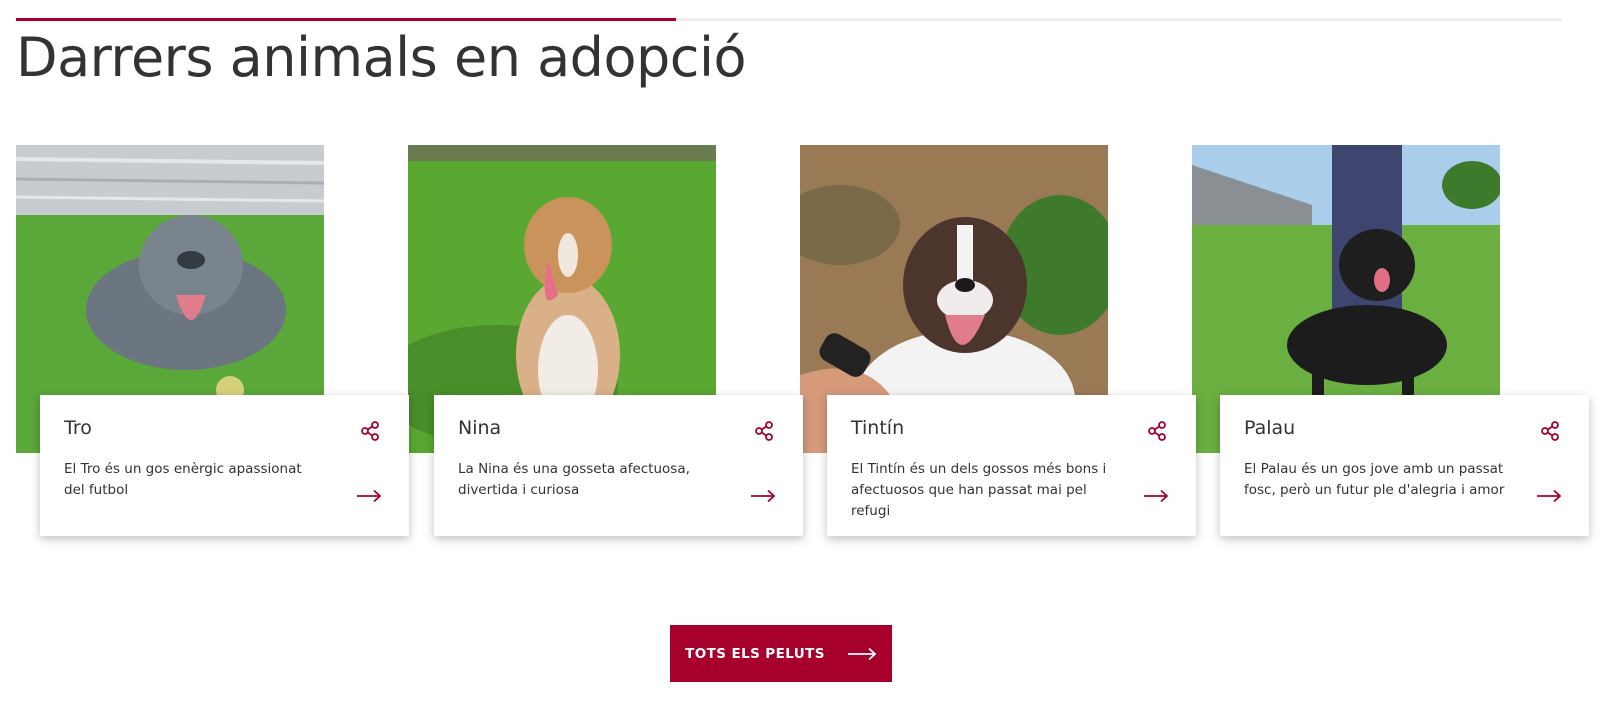 Image resolution: width=1603 pixels, height=717 pixels. I want to click on animal-name: Tro, so click(78, 428).